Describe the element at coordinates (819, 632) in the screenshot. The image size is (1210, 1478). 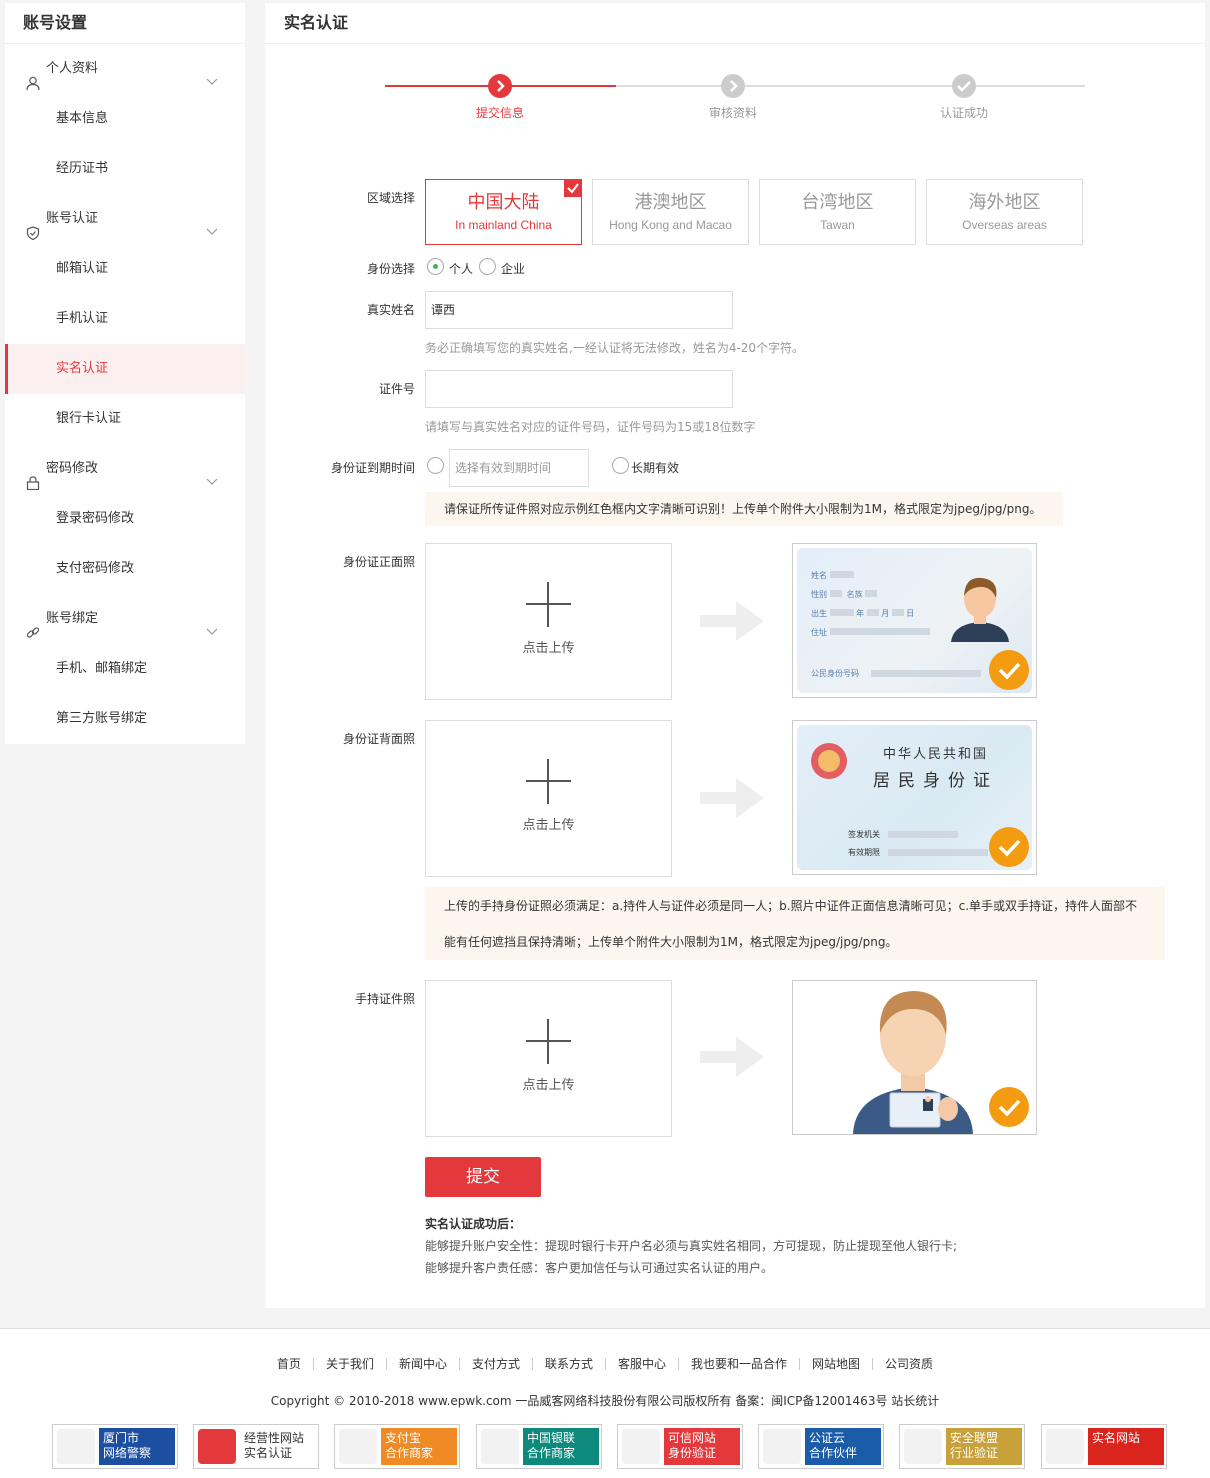
I see `card-address-label: 住址` at that location.